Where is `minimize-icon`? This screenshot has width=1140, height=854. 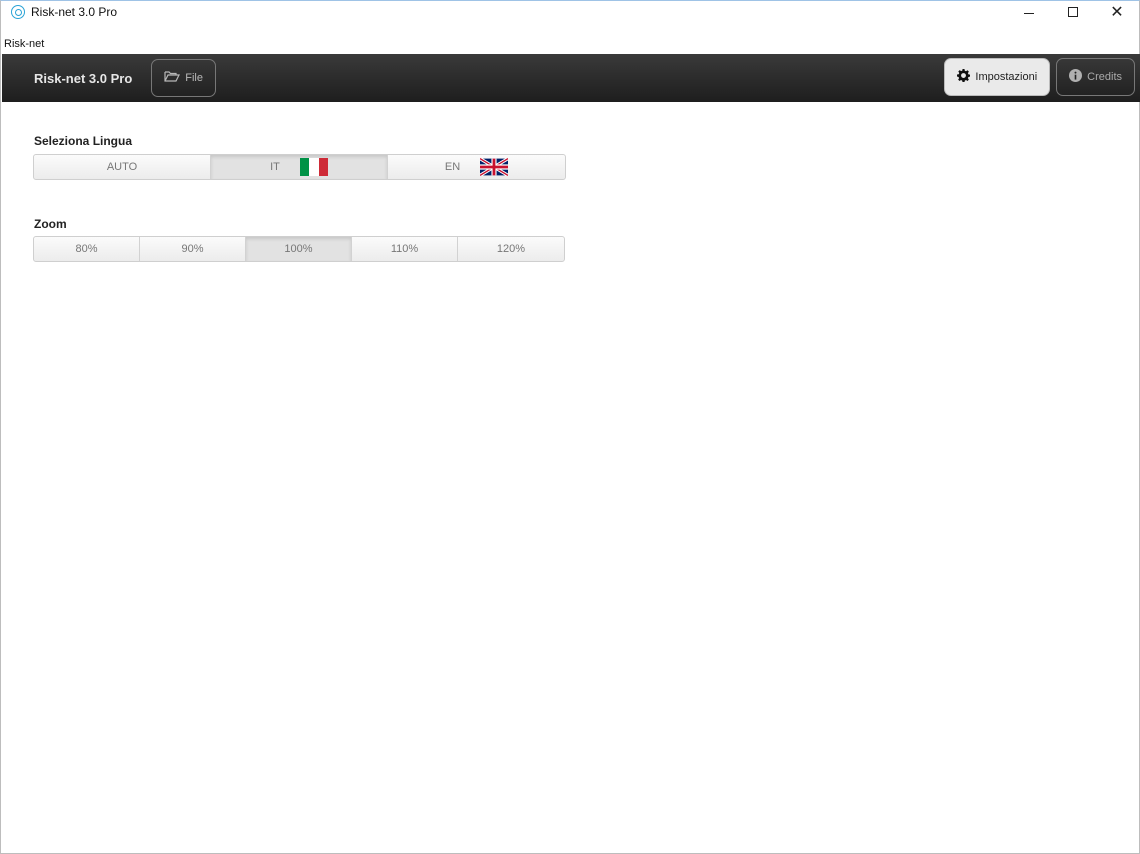 minimize-icon is located at coordinates (1029, 13).